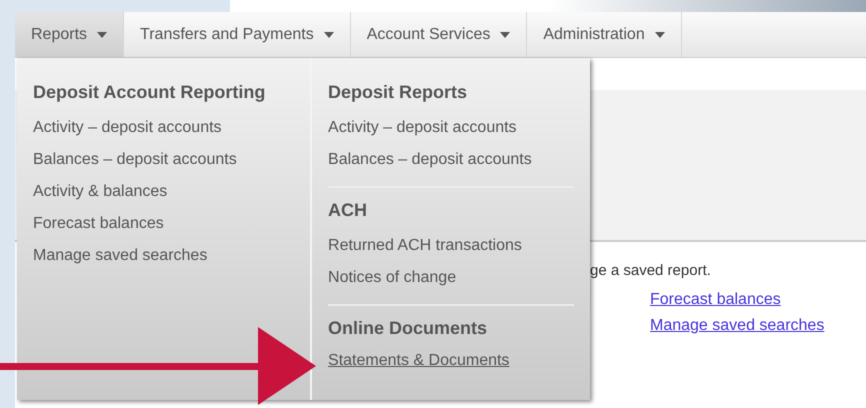 This screenshot has width=866, height=408. Describe the element at coordinates (69, 34) in the screenshot. I see `nav-tab: Reports` at that location.